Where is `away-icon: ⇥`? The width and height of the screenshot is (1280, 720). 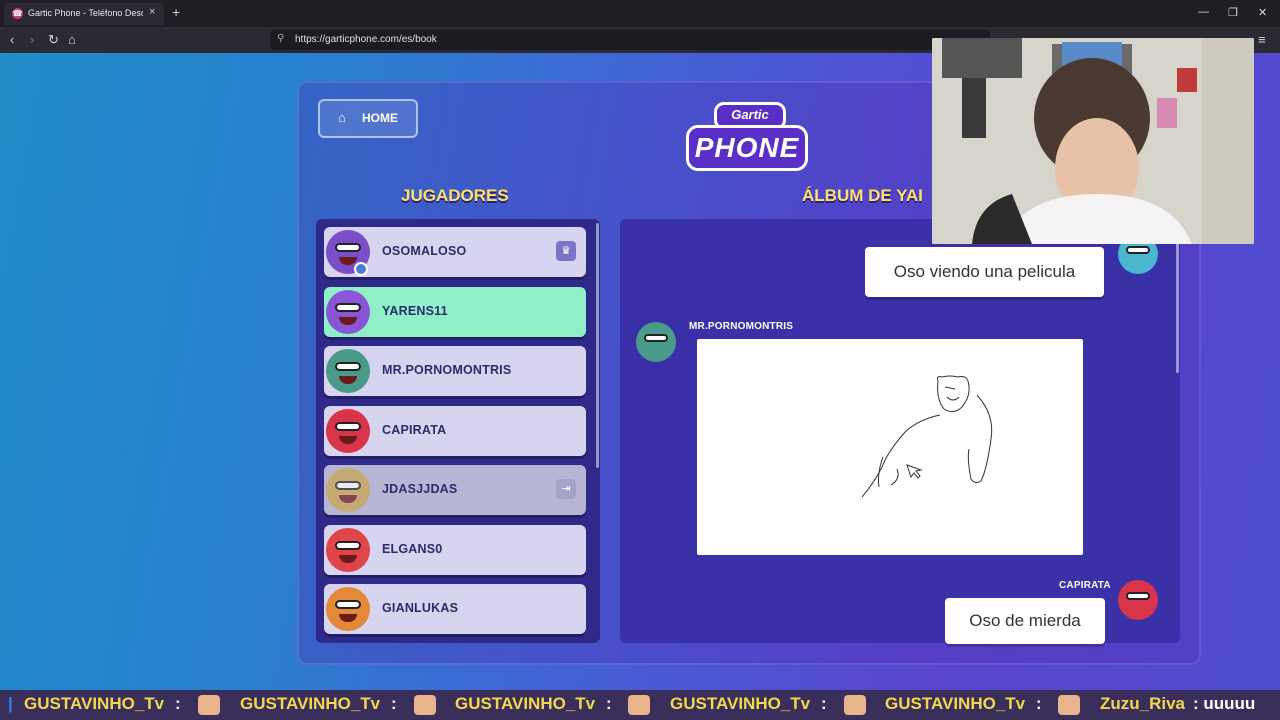 away-icon: ⇥ is located at coordinates (566, 489).